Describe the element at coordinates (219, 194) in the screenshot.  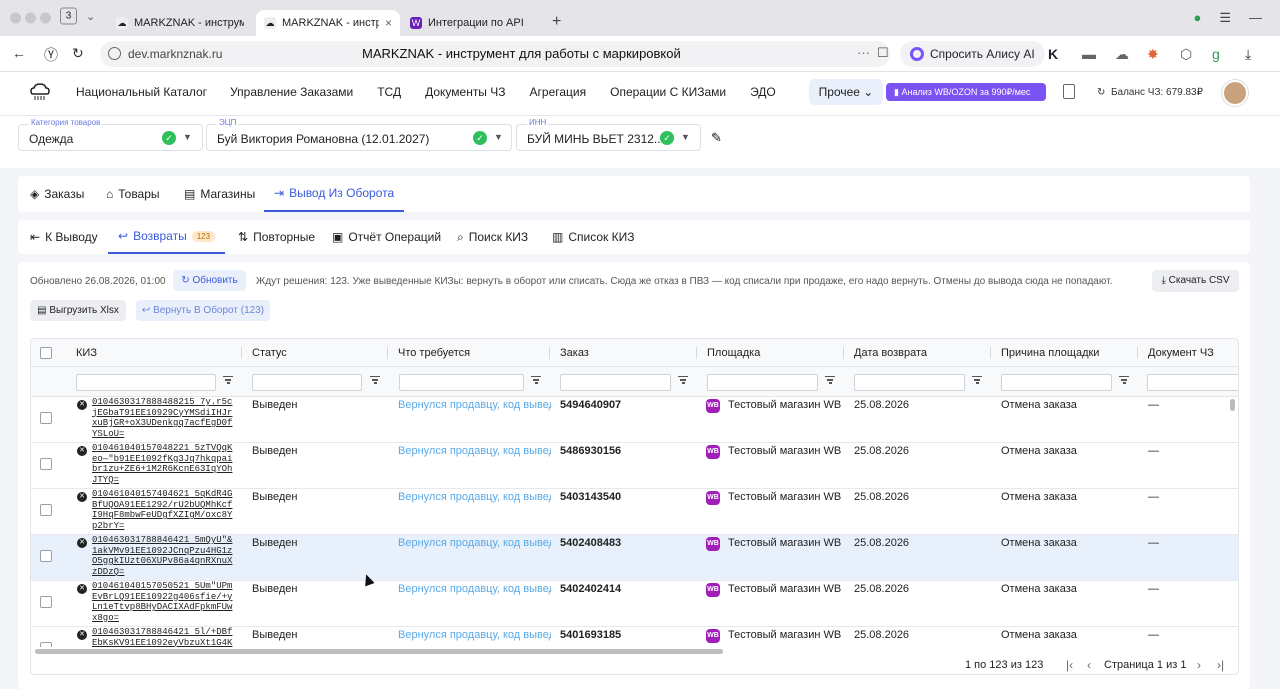
I see `tab-stores: ▤ Магазины` at that location.